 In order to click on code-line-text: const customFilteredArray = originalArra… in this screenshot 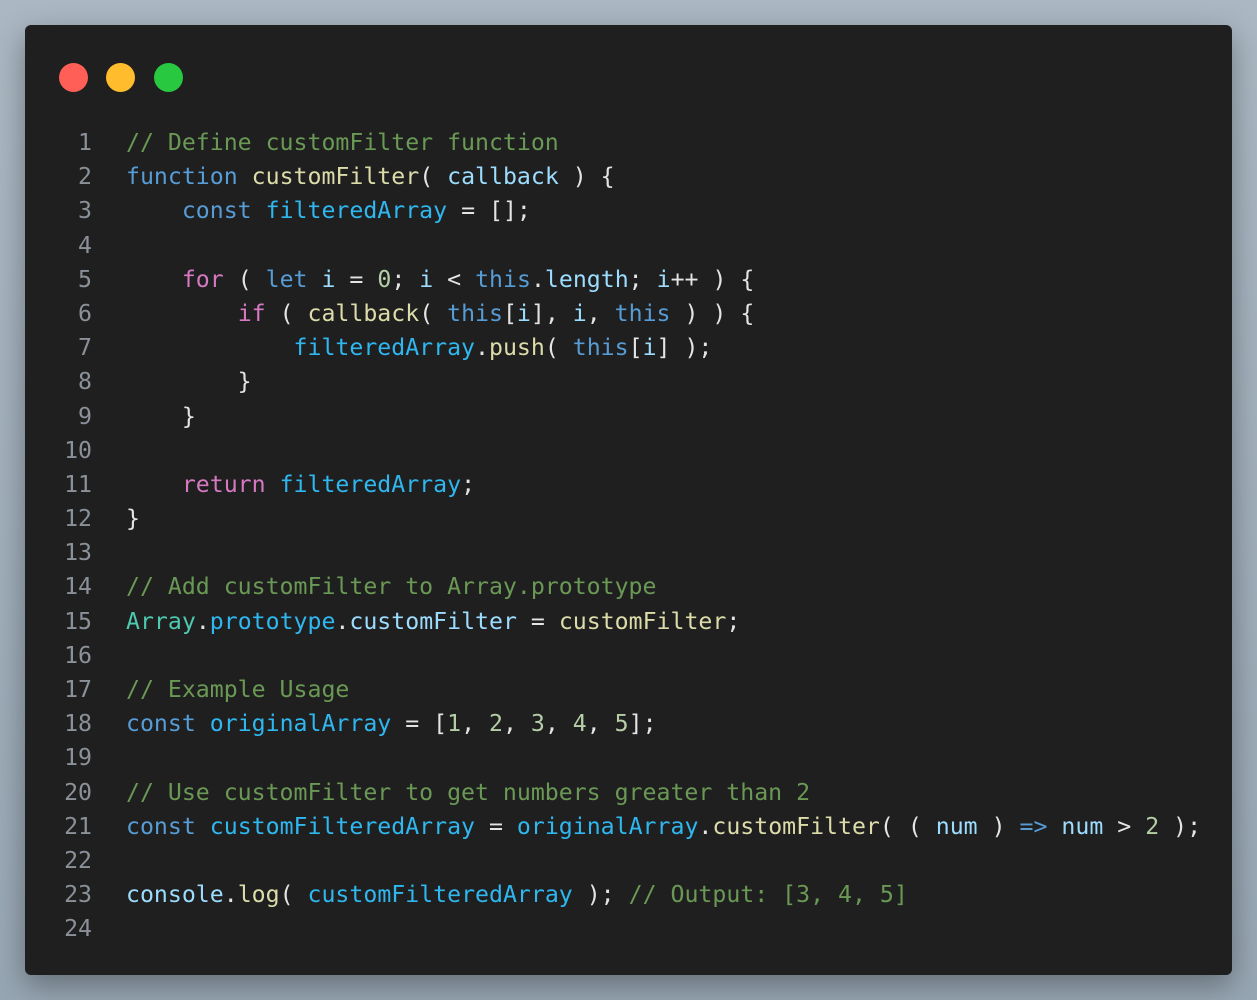, I will do `click(663, 827)`.